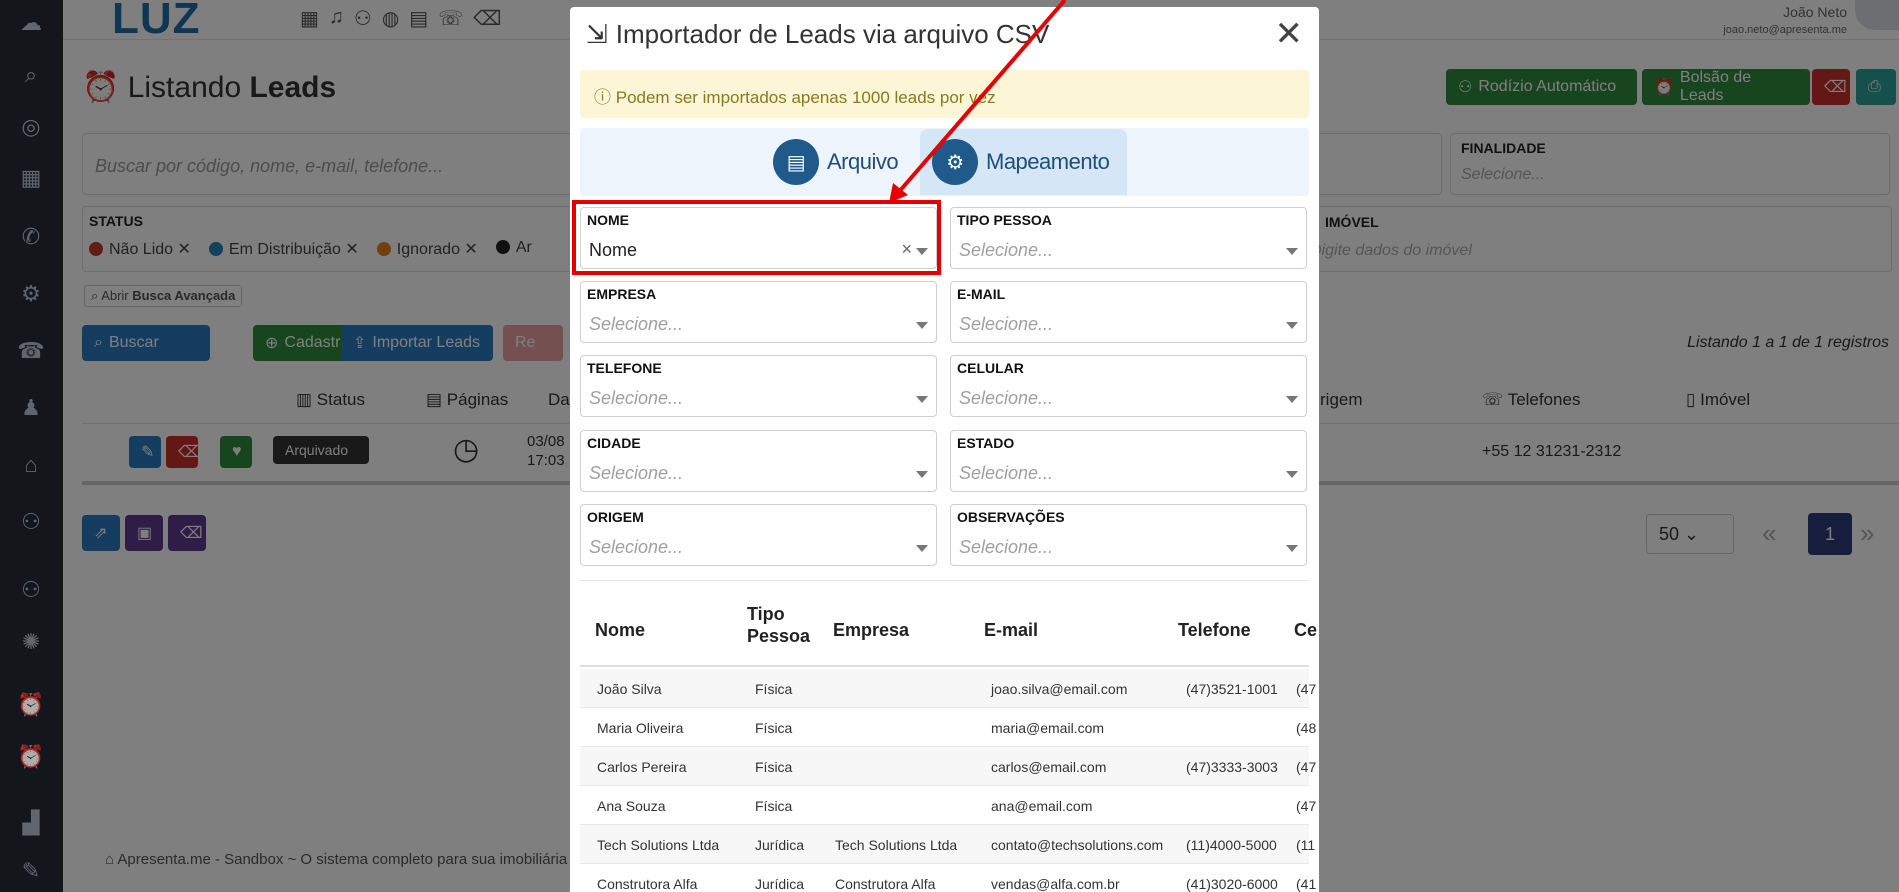 The image size is (1899, 892). I want to click on annotation-arrow, so click(978, 101).